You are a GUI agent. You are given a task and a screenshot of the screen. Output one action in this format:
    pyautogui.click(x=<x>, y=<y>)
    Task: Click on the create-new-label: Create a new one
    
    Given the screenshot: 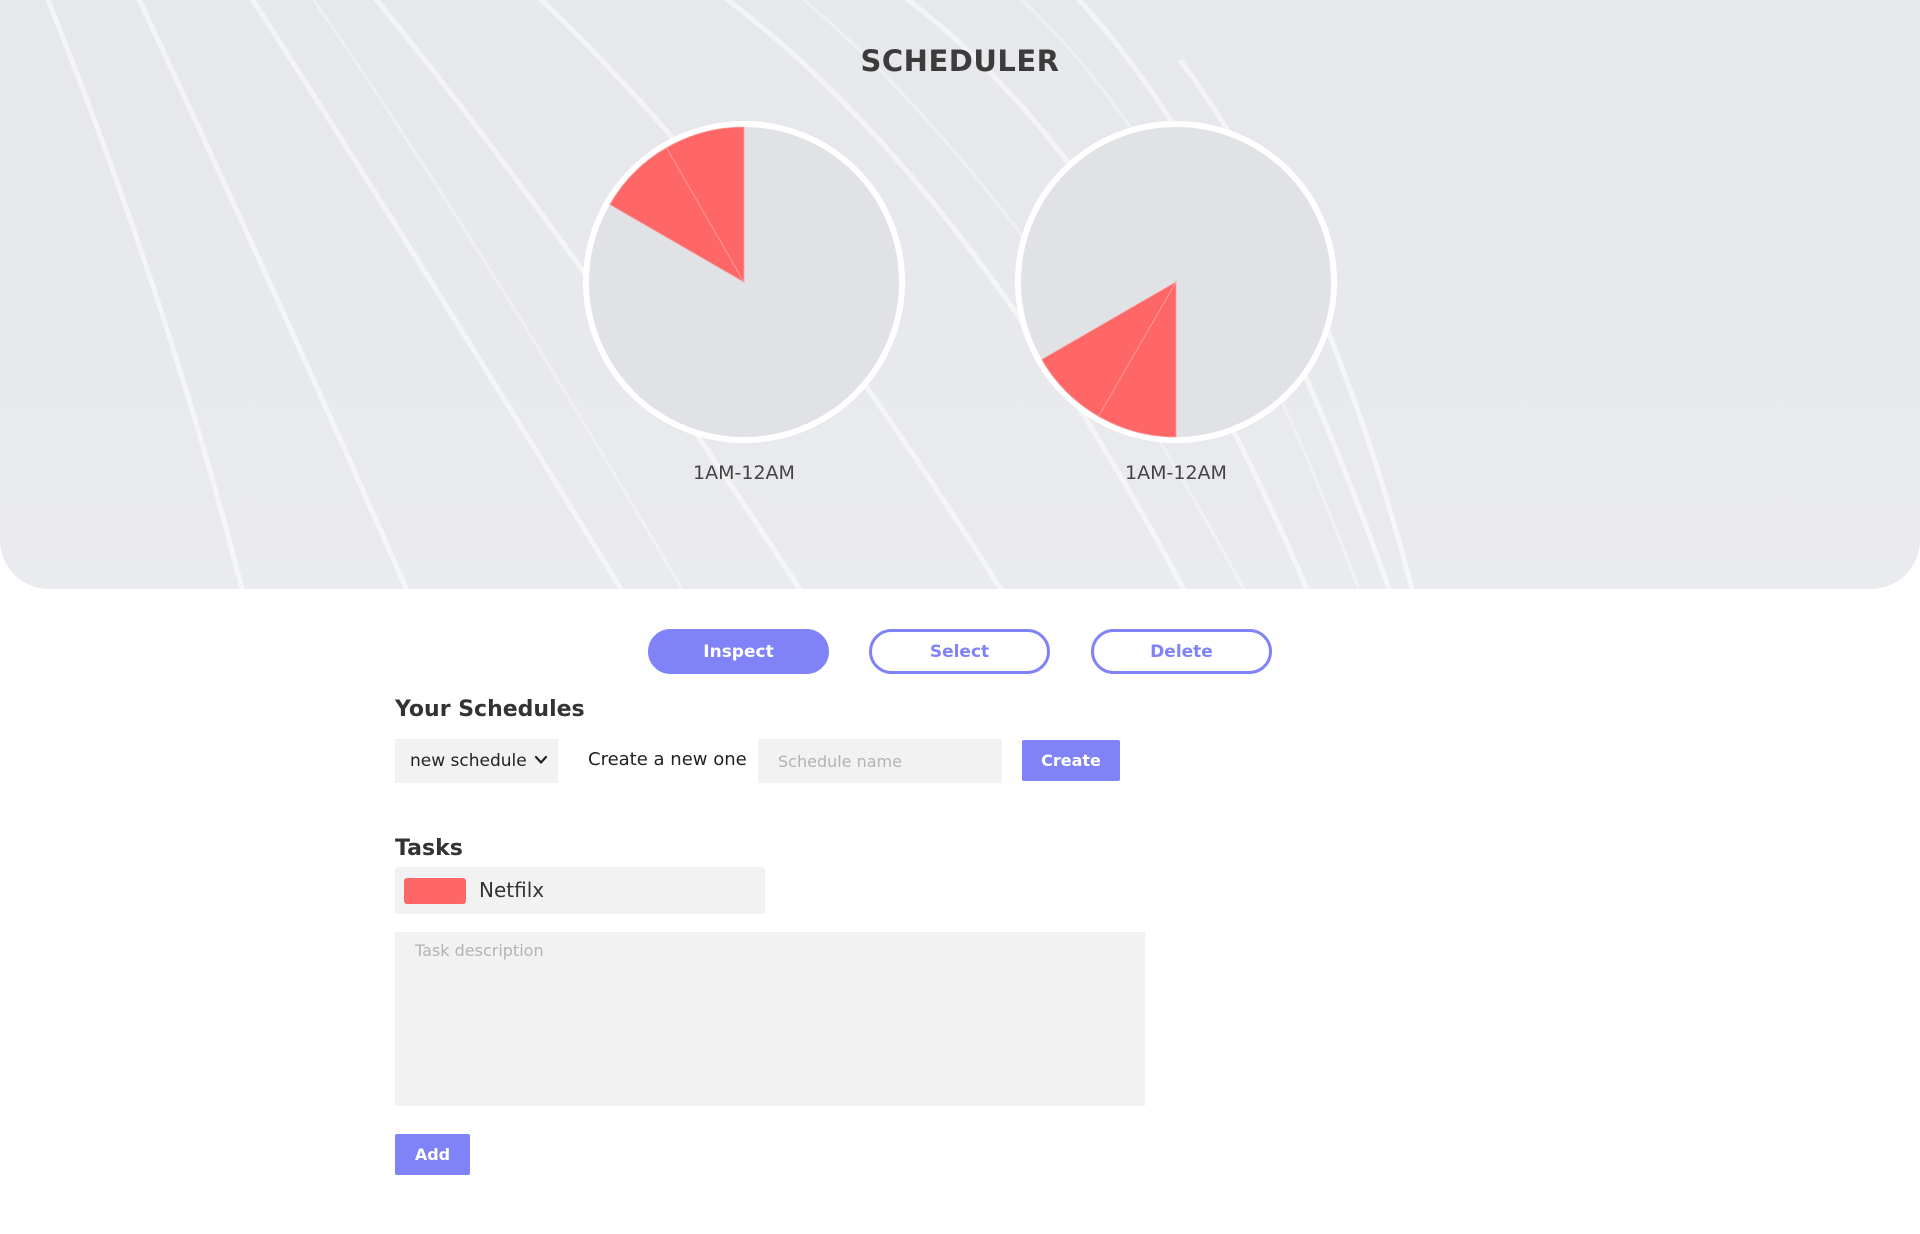 What is the action you would take?
    pyautogui.click(x=667, y=759)
    